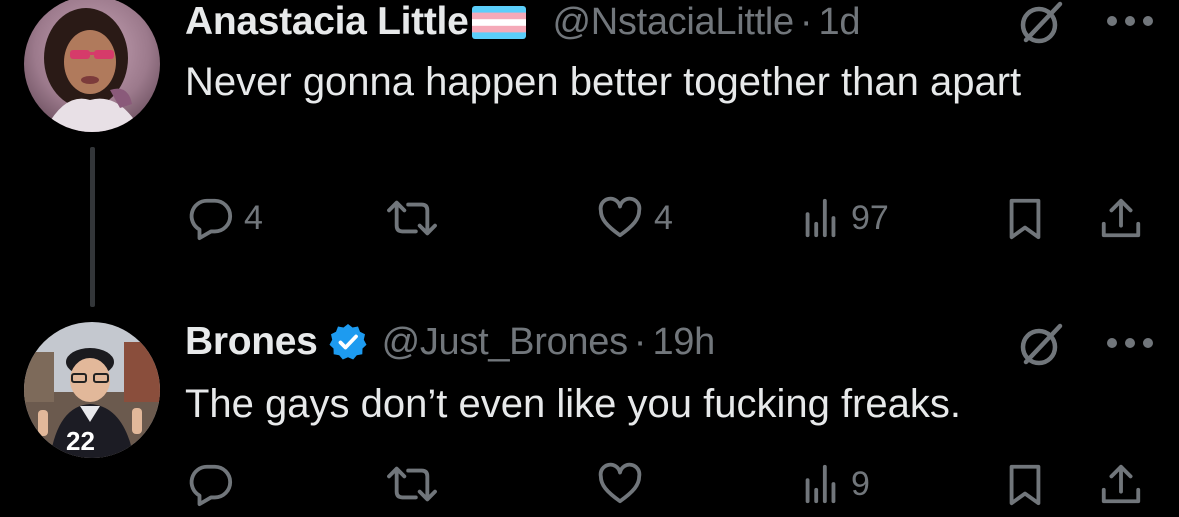 The width and height of the screenshot is (1179, 517). I want to click on reply-count: 4, so click(253, 217).